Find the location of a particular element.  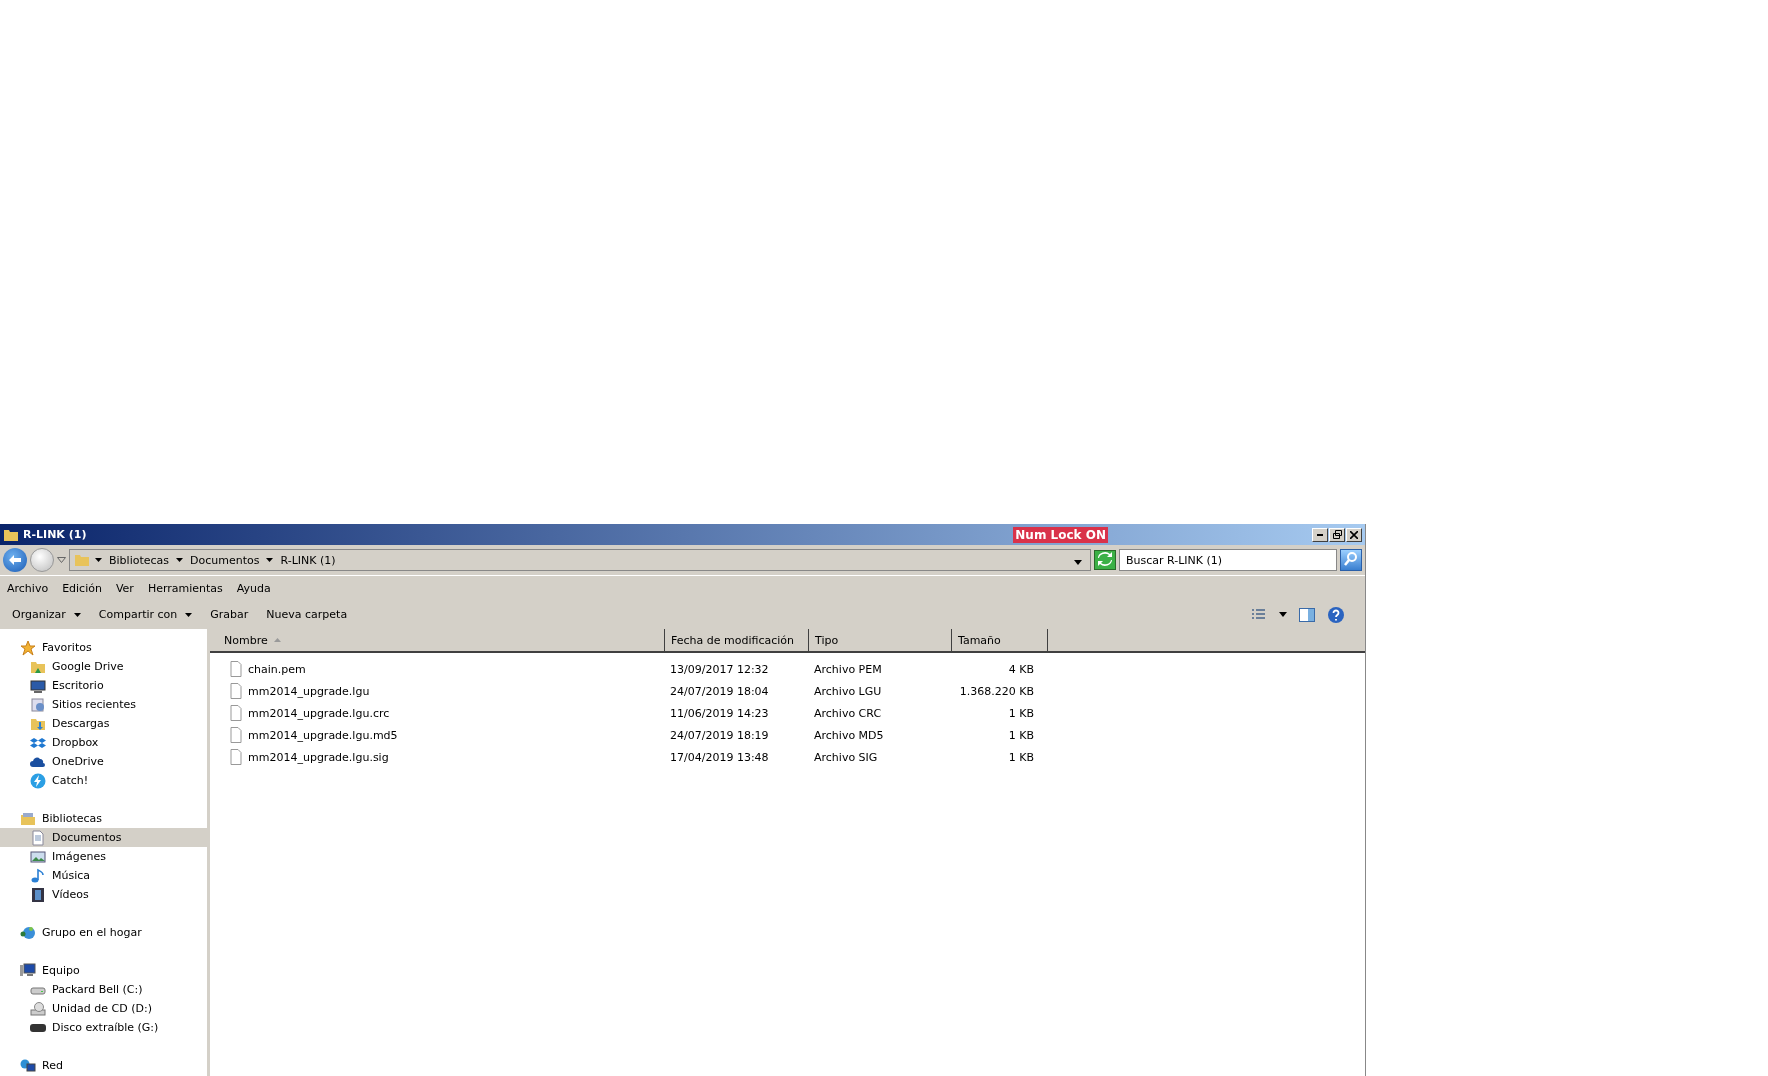

network-icon is located at coordinates (28, 1065).